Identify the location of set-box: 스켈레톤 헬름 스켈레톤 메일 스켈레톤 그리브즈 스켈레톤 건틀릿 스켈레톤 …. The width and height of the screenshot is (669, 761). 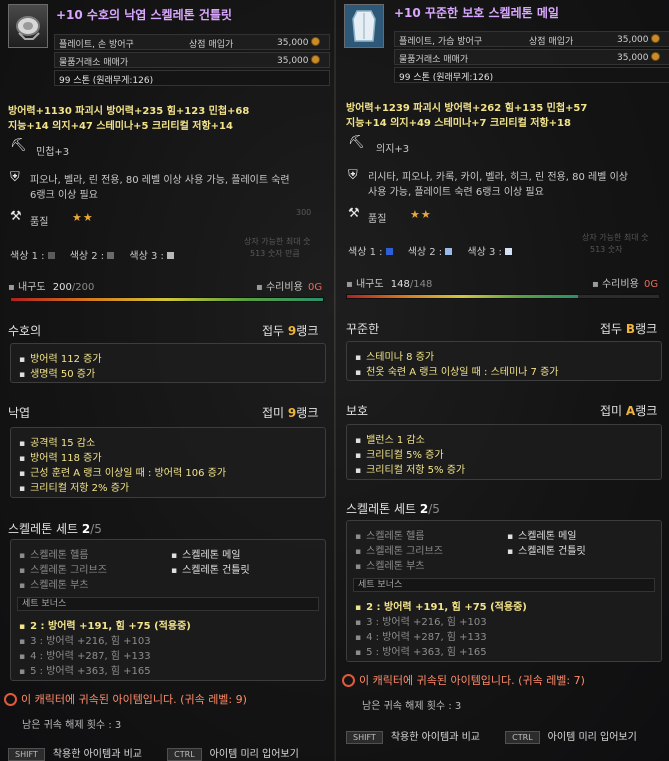
(504, 591).